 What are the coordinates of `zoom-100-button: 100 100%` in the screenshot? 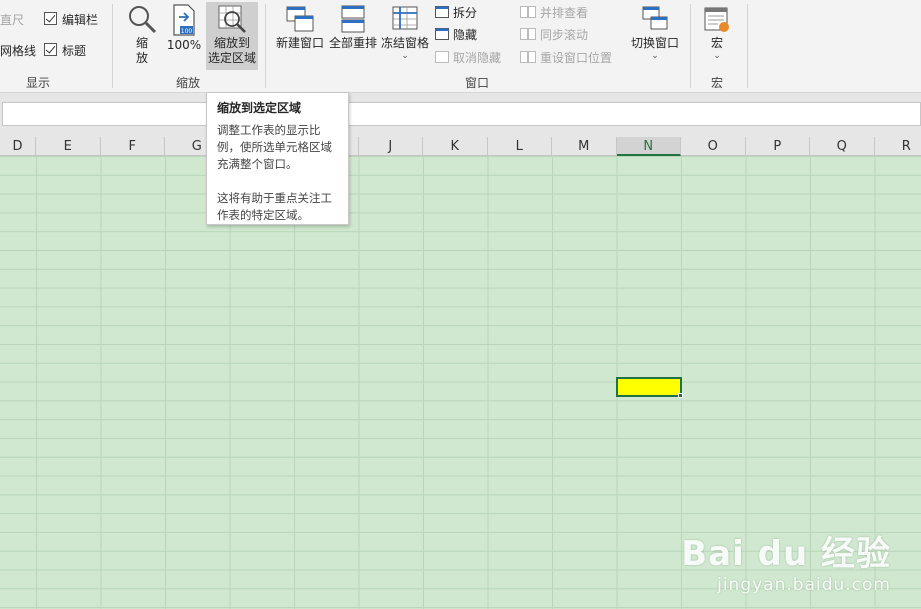 It's located at (184, 36).